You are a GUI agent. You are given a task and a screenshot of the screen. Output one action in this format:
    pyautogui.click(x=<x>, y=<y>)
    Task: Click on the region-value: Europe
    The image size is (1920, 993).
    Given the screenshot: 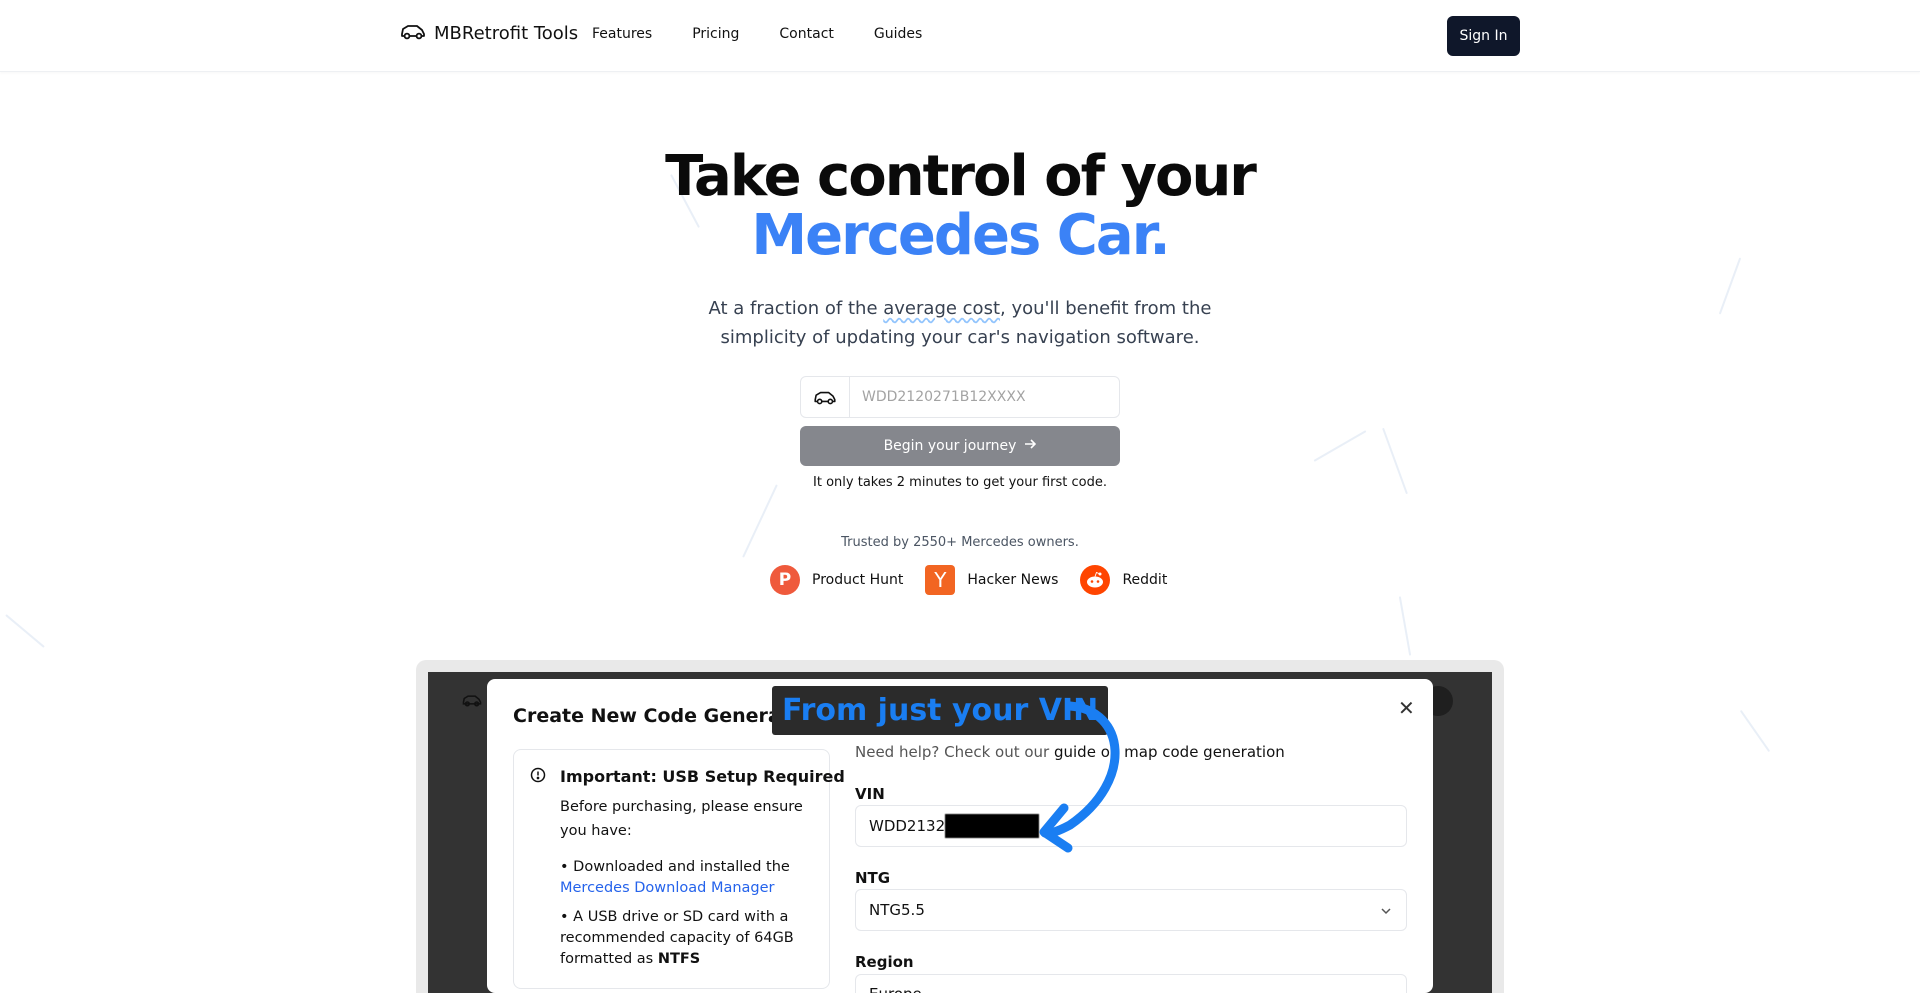 What is the action you would take?
    pyautogui.click(x=895, y=989)
    